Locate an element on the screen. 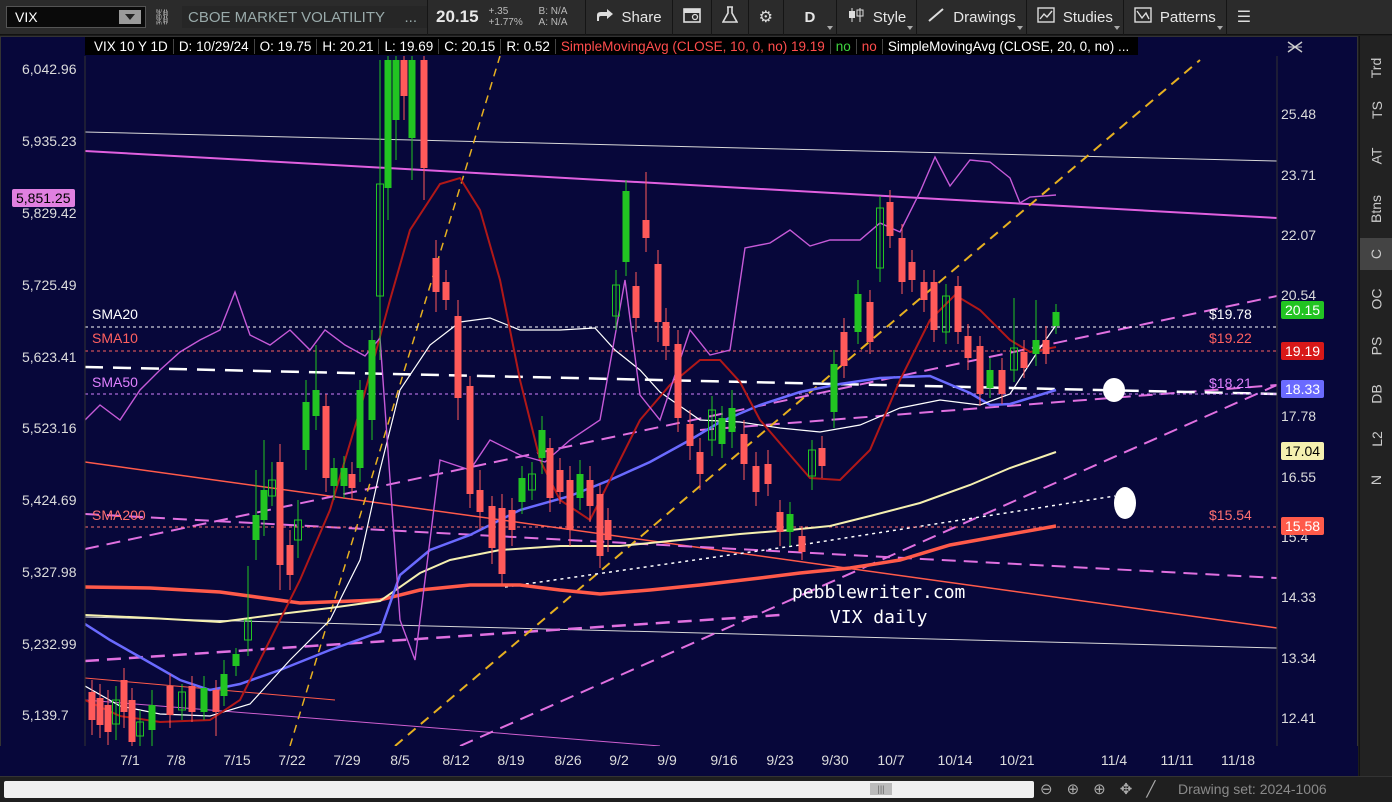 This screenshot has height=802, width=1392. sidebar-tab-n: N is located at coordinates (1376, 480).